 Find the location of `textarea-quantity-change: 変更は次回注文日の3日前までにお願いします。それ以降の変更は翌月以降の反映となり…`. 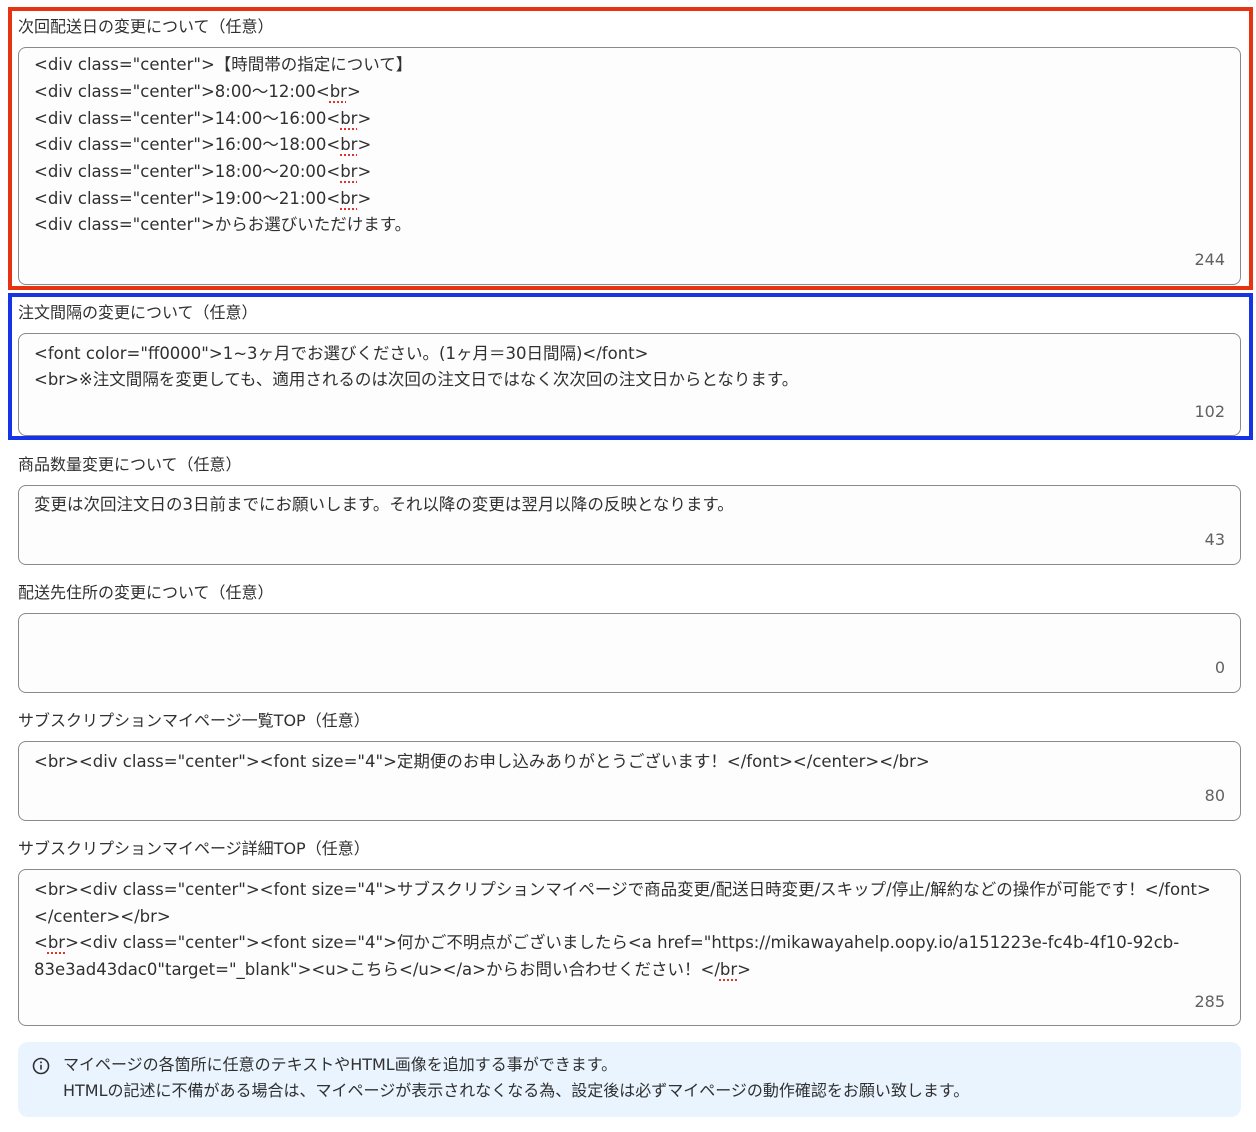

textarea-quantity-change: 変更は次回注文日の3日前までにお願いします。それ以降の変更は翌月以降の反映となり… is located at coordinates (629, 525).